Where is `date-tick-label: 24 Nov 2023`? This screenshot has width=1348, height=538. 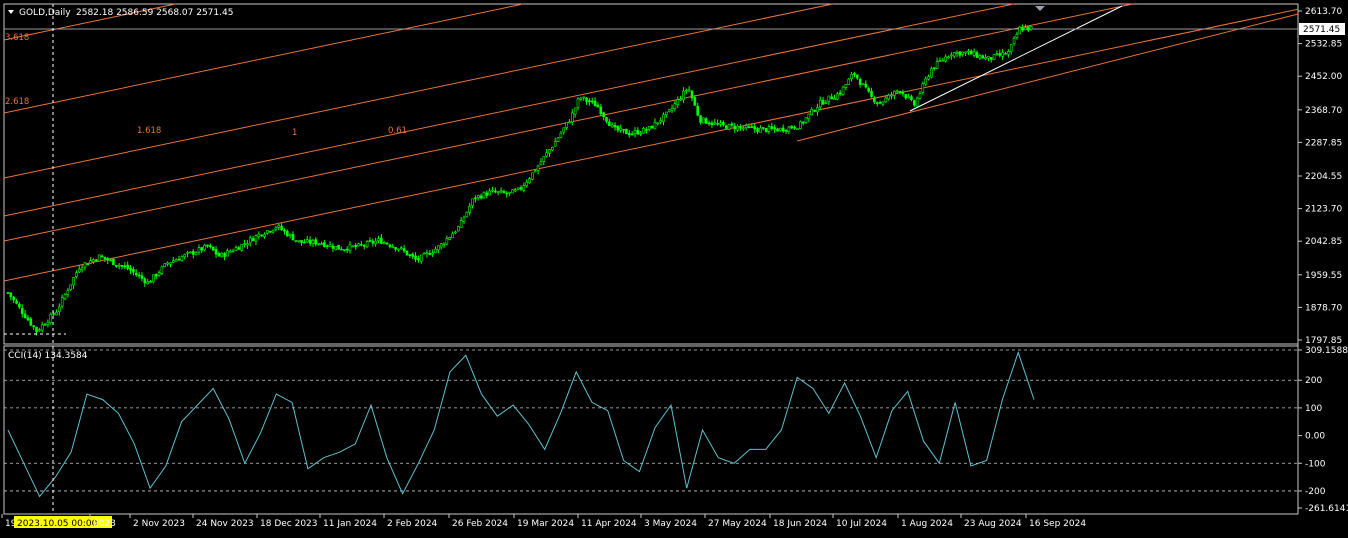 date-tick-label: 24 Nov 2023 is located at coordinates (225, 524).